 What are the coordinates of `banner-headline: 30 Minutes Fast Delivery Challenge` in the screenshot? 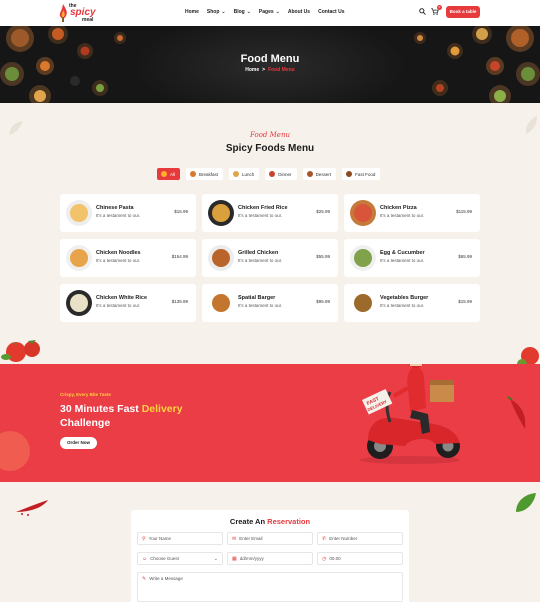 It's located at (140, 416).